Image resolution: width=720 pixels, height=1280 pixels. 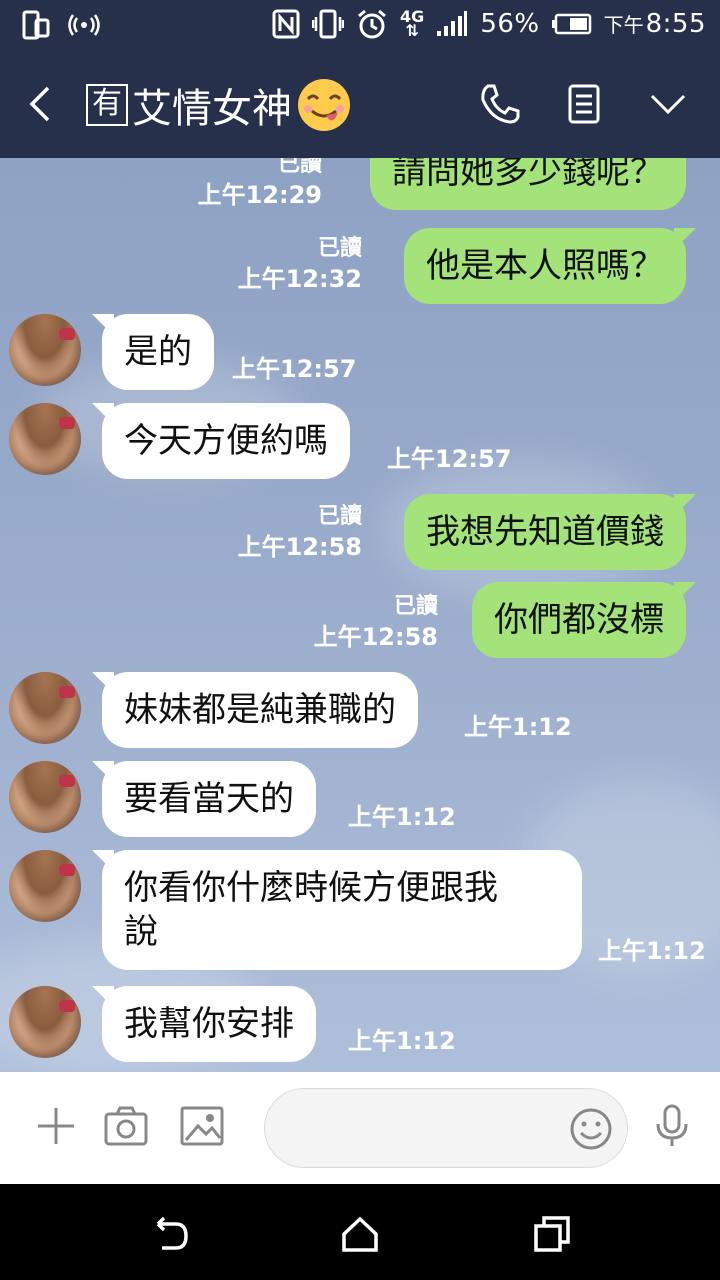 I want to click on battery-icon, so click(x=571, y=24).